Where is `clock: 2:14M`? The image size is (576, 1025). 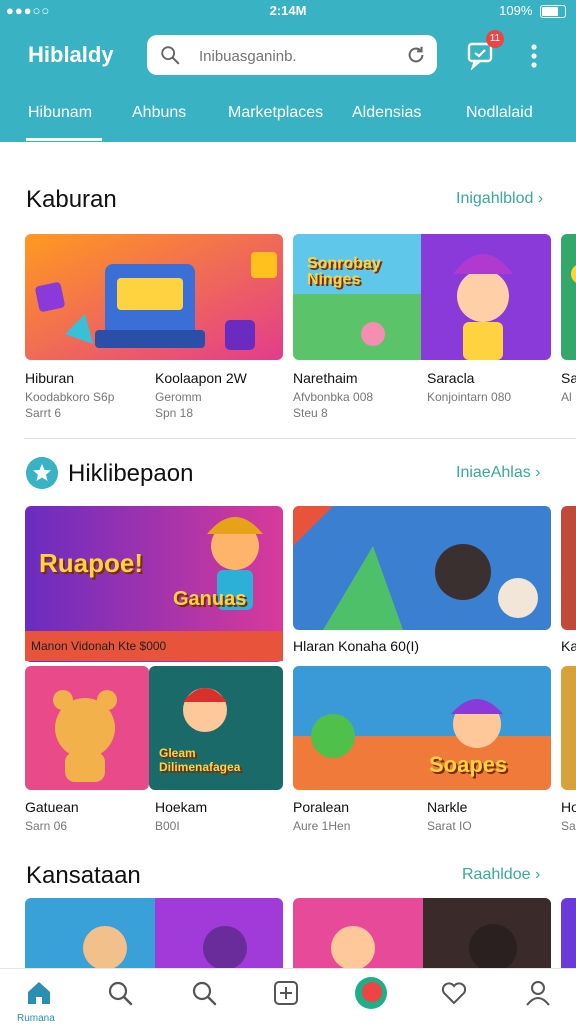 clock: 2:14M is located at coordinates (288, 10).